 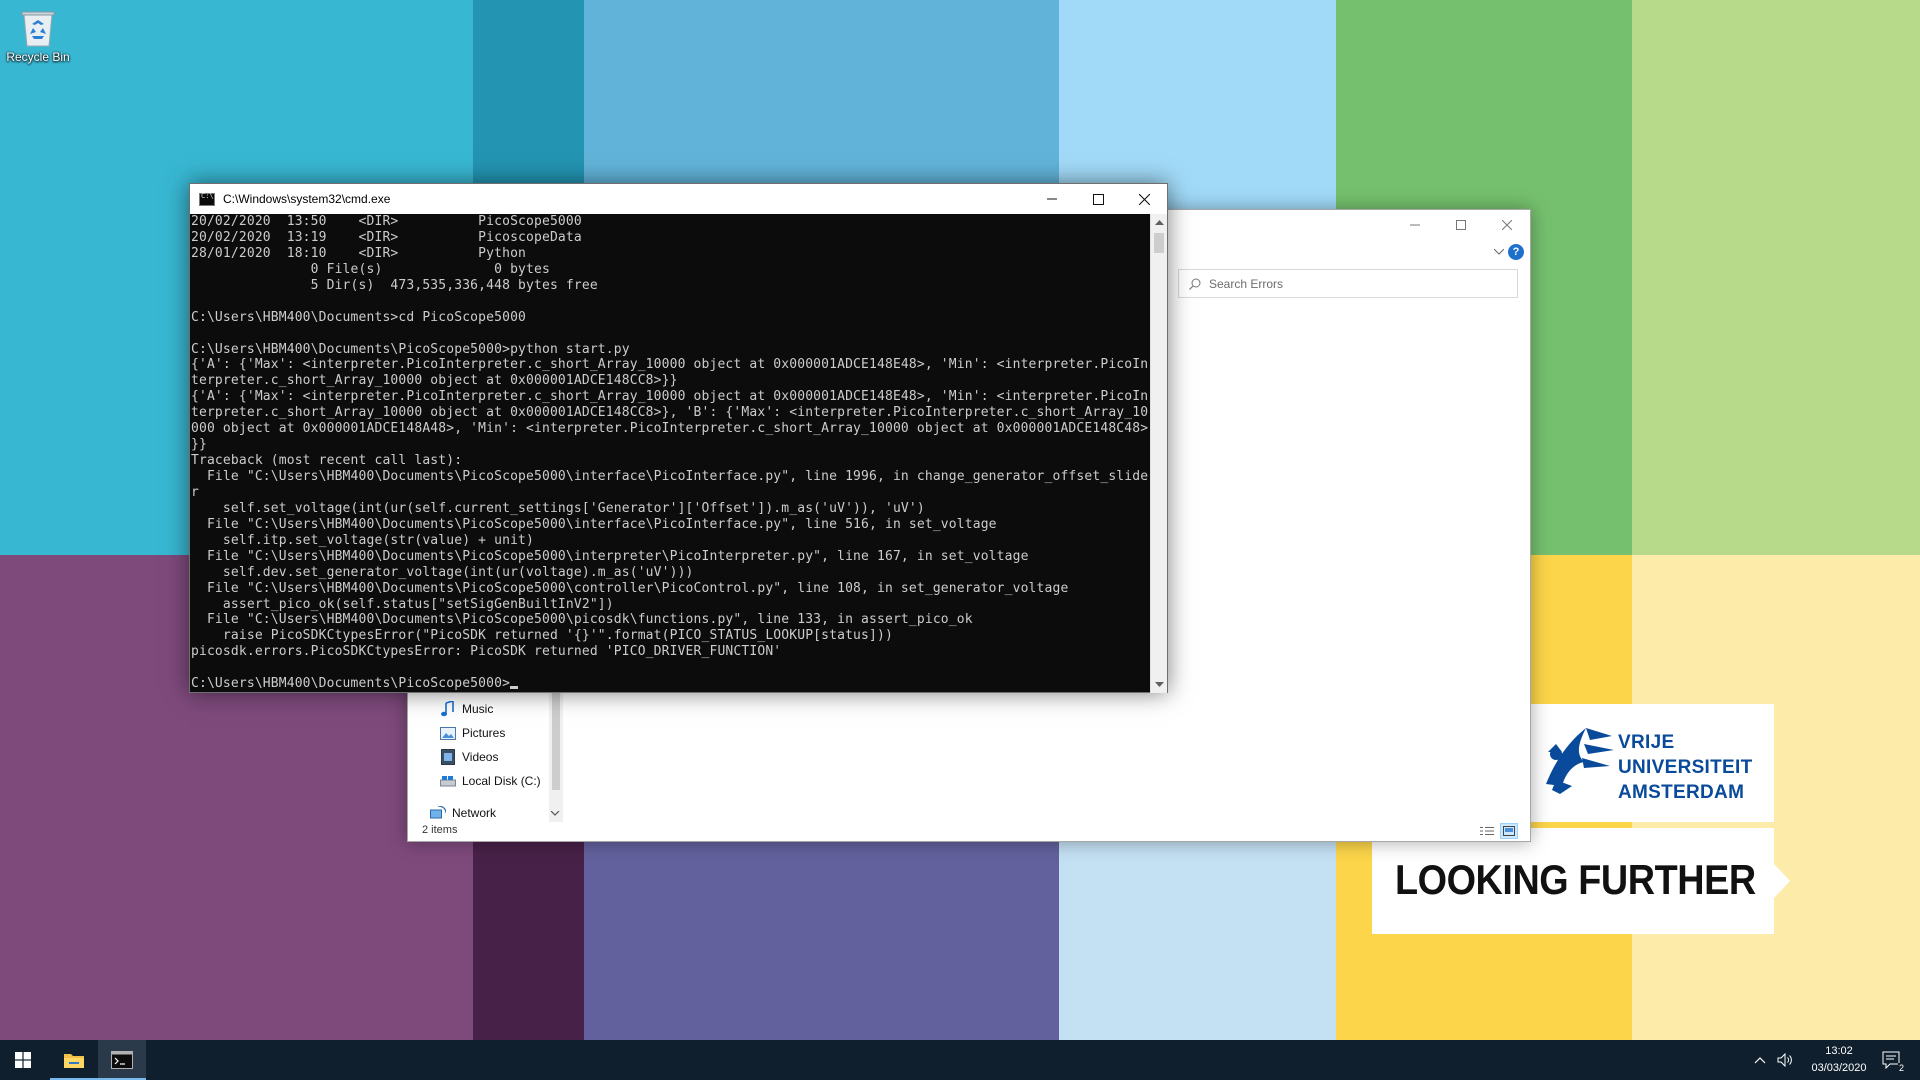 What do you see at coordinates (448, 733) in the screenshot?
I see `pictures-icon` at bounding box center [448, 733].